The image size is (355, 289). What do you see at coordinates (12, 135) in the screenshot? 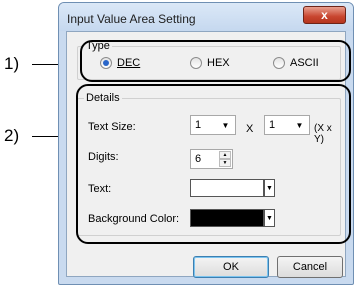
I see `annotation-2-label: 2)` at bounding box center [12, 135].